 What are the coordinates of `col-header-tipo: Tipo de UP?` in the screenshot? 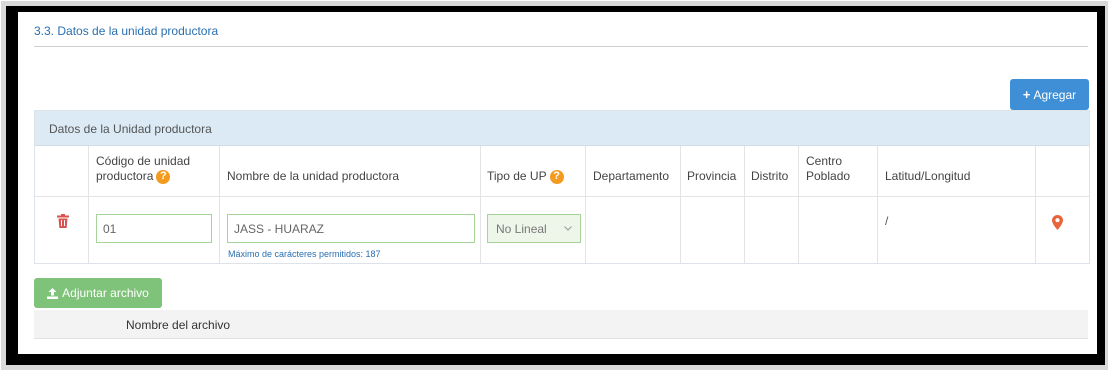 It's located at (525, 176).